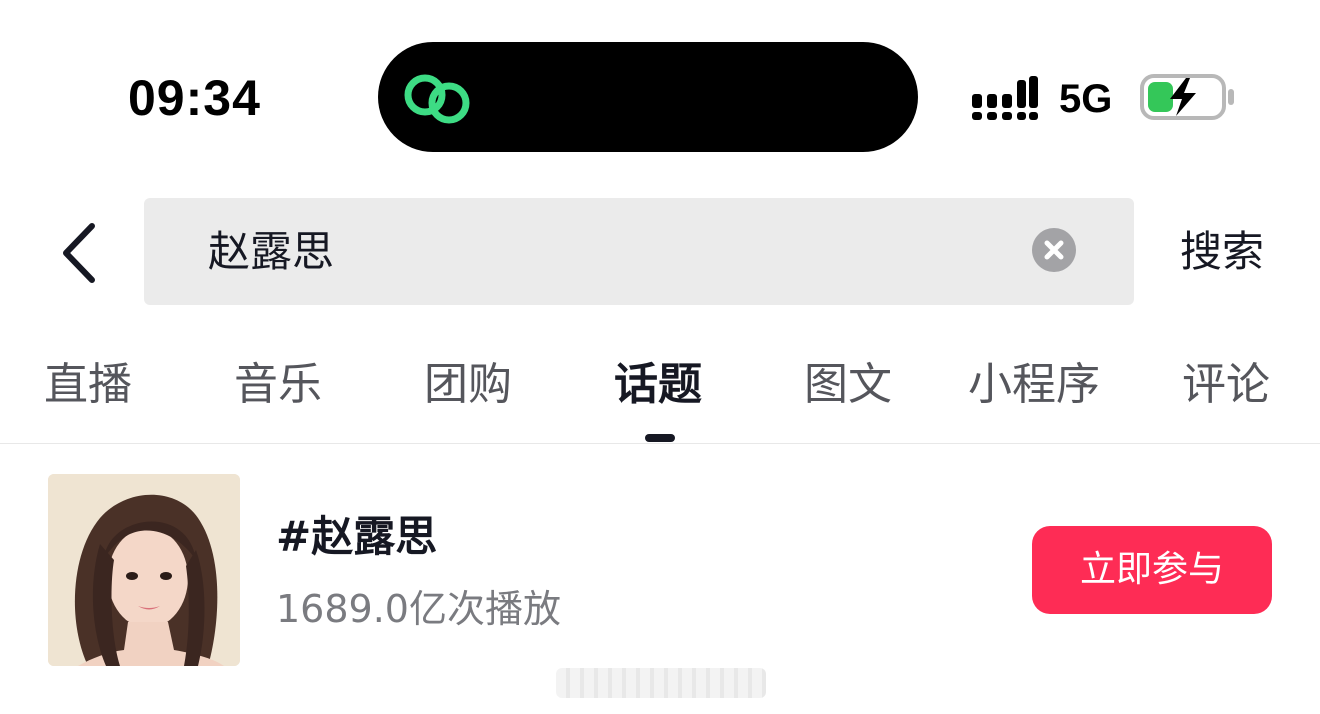 This screenshot has width=1320, height=714. What do you see at coordinates (658, 385) in the screenshot?
I see `tab-topic: 话题` at bounding box center [658, 385].